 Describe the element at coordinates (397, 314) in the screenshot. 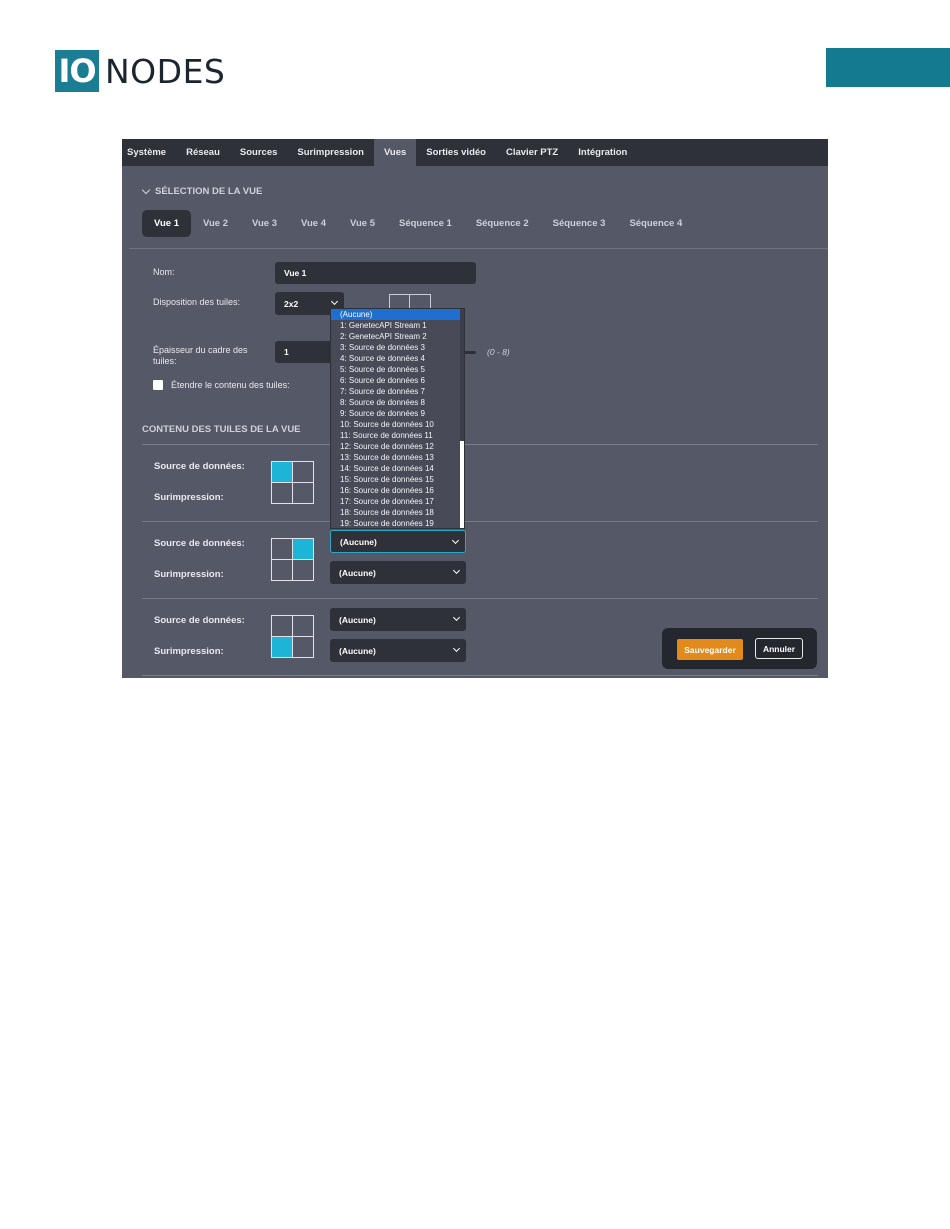

I see `dropdown-option: (Aucune)` at that location.